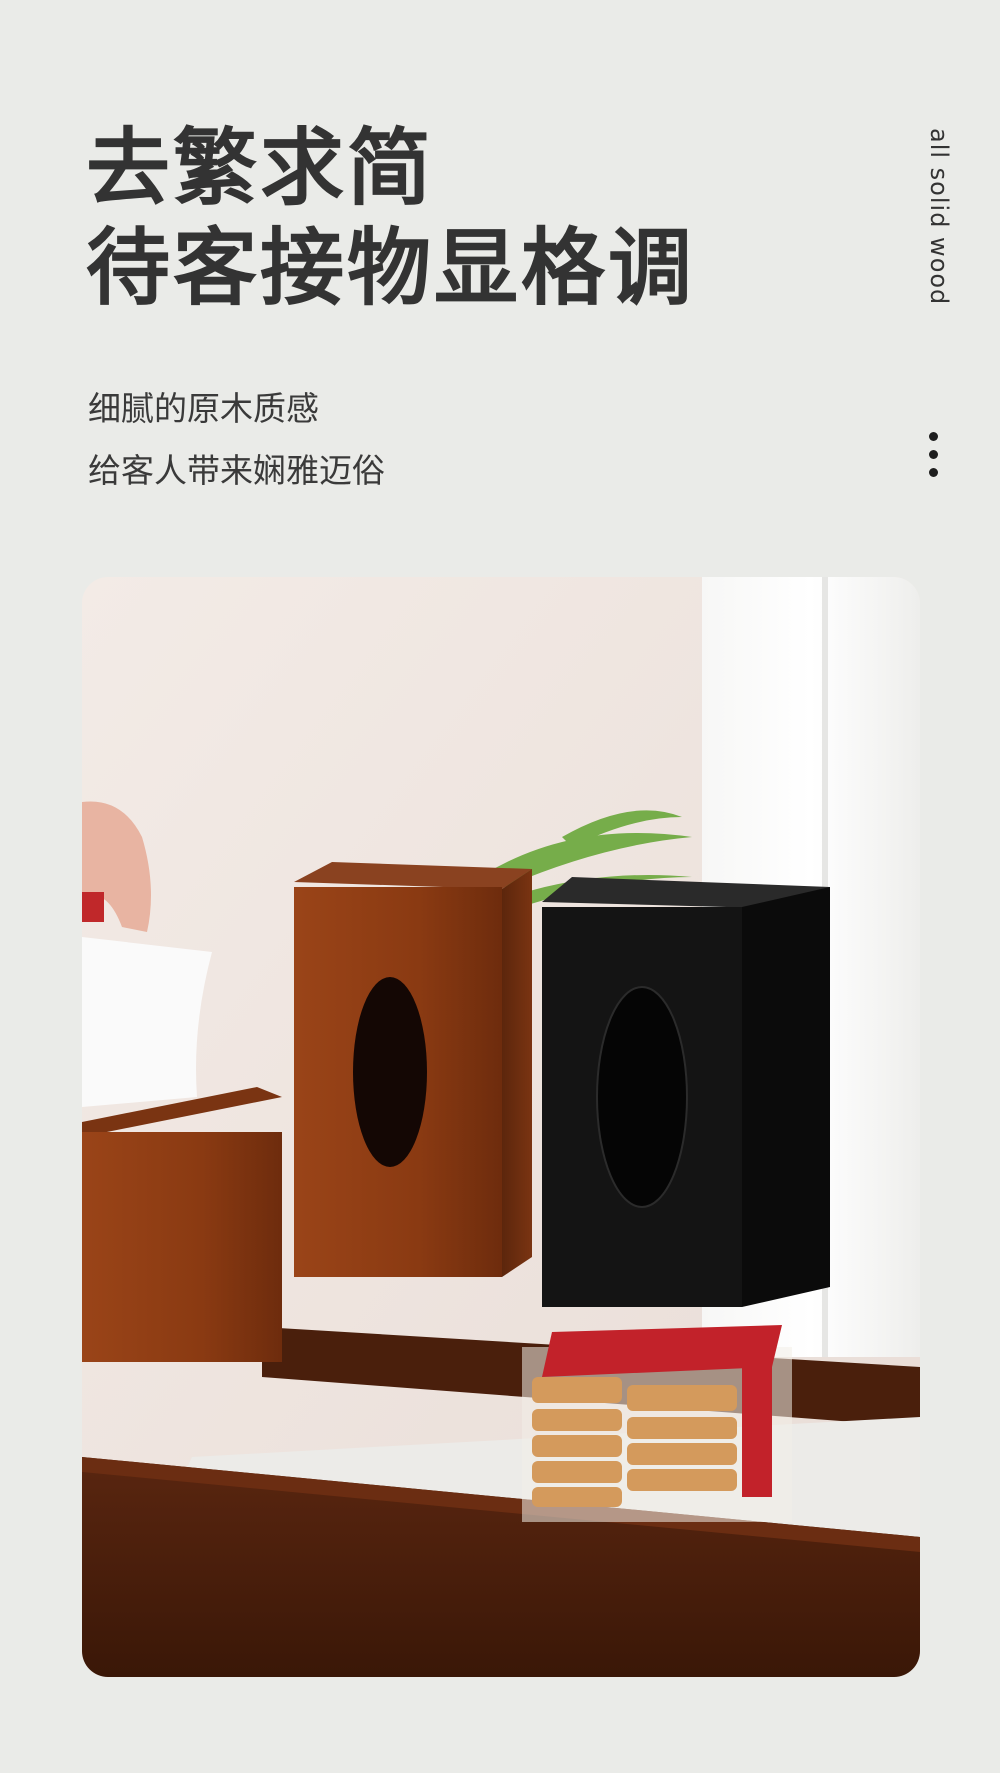 The height and width of the screenshot is (1773, 1000). I want to click on side-tag: all solid wood, so click(939, 217).